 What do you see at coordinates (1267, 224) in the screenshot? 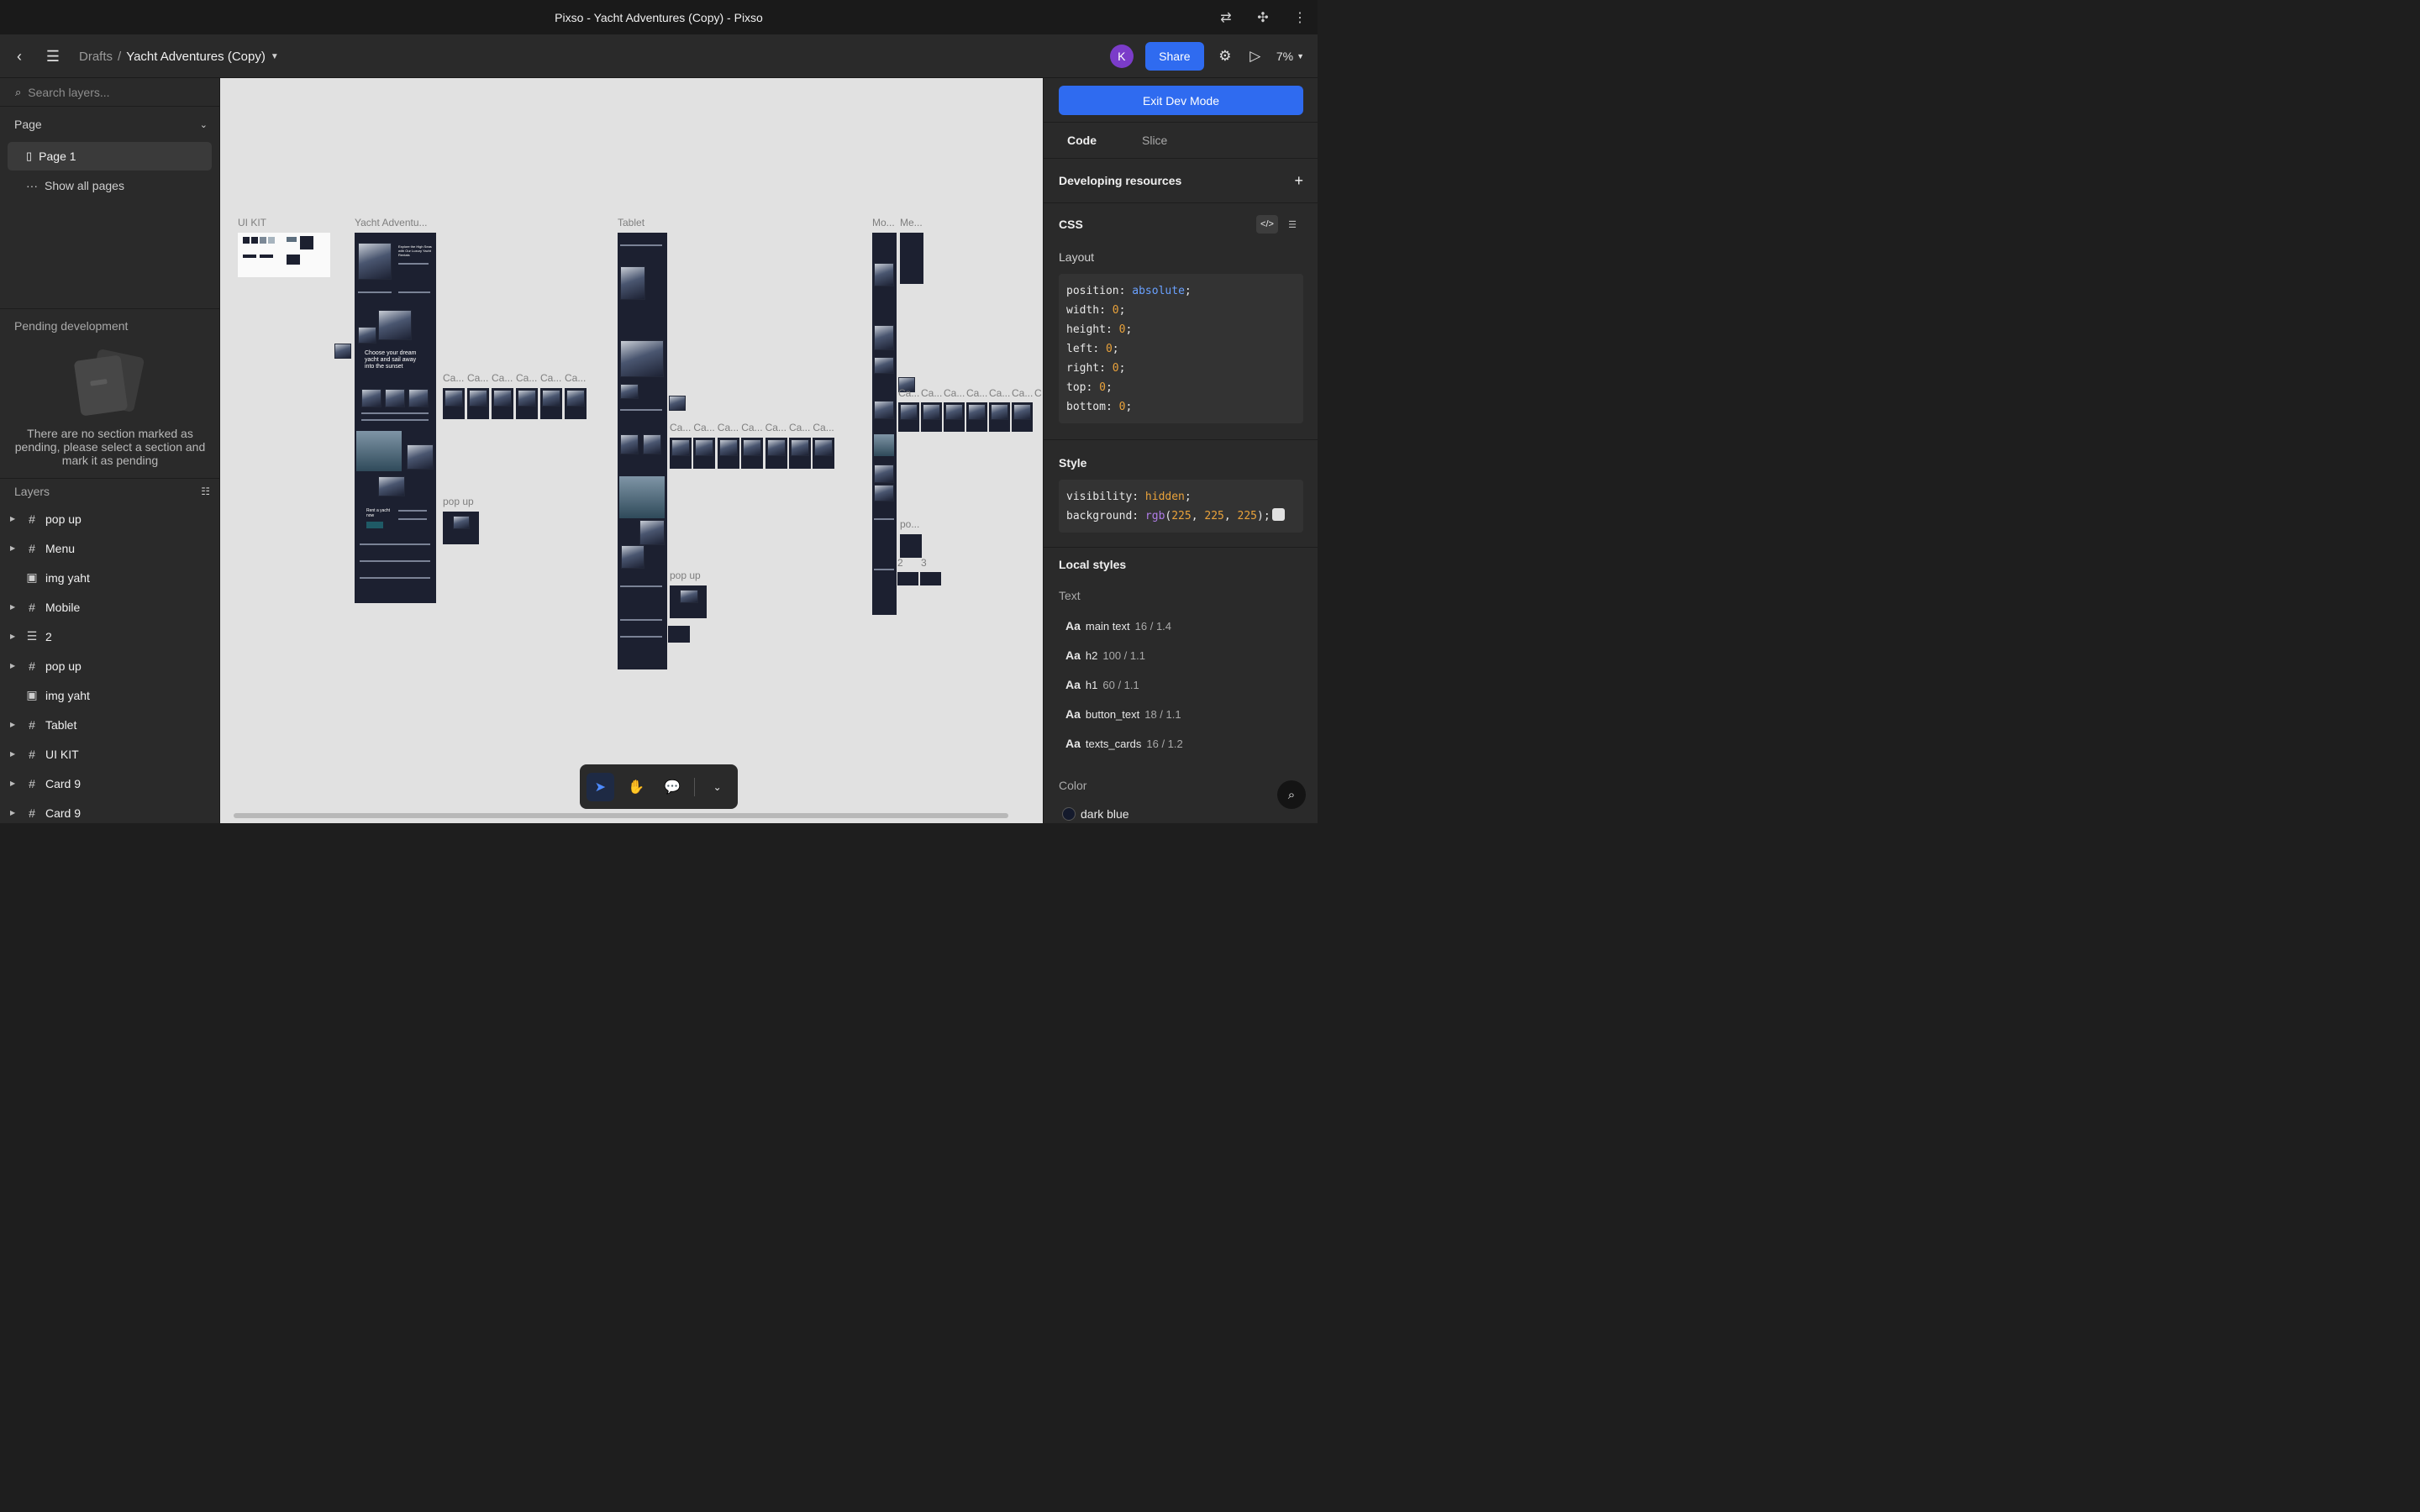
I see `code-view-icon: </>` at bounding box center [1267, 224].